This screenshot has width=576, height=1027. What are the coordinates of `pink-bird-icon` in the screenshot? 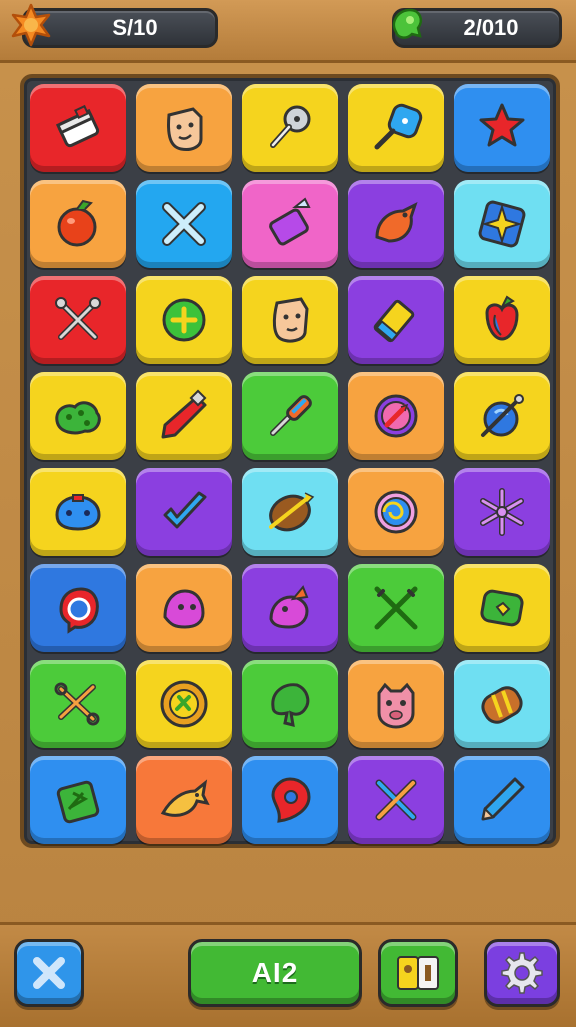 It's located at (289, 607).